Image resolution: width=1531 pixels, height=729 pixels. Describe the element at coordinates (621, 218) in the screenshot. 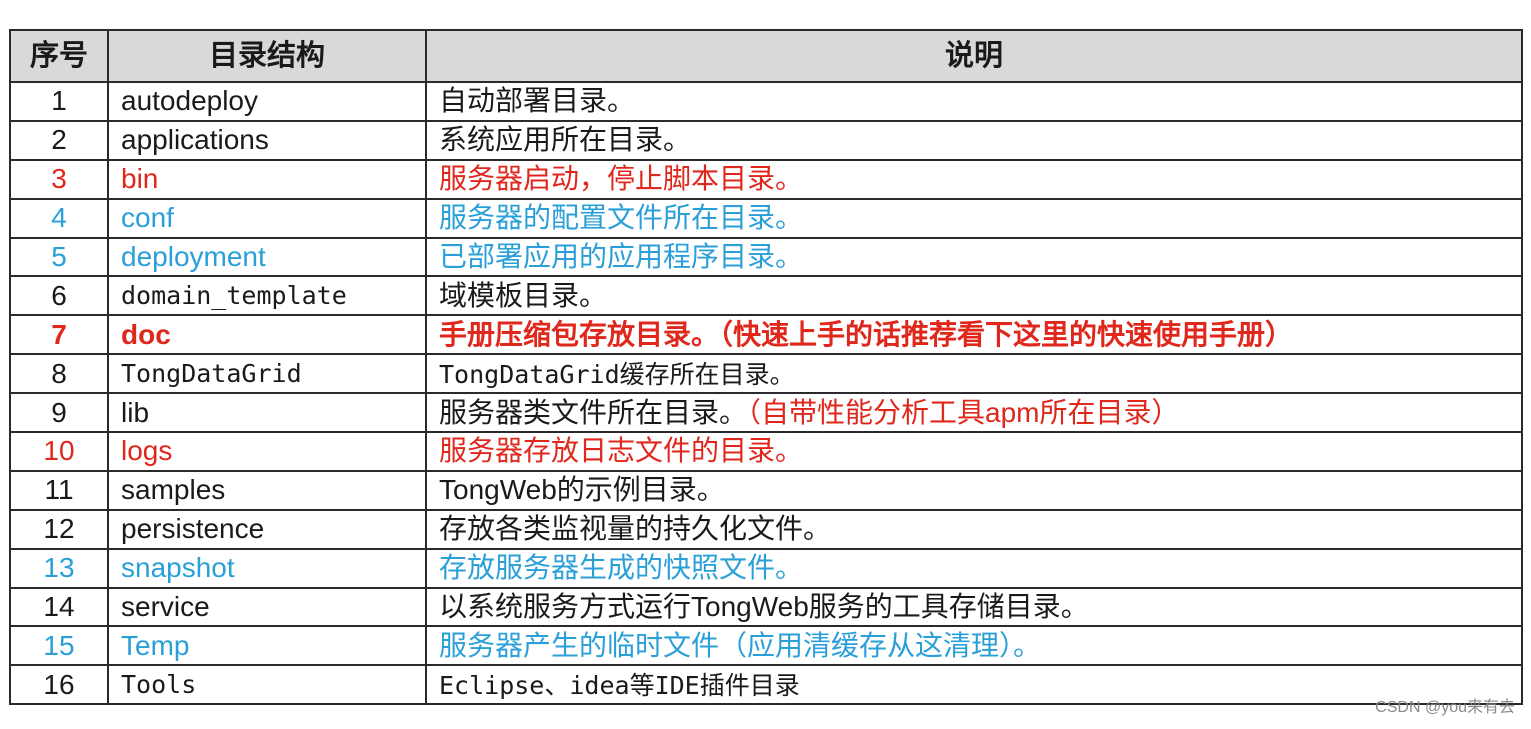

I see `description-text: 服务器的配置文件所在目录。` at that location.